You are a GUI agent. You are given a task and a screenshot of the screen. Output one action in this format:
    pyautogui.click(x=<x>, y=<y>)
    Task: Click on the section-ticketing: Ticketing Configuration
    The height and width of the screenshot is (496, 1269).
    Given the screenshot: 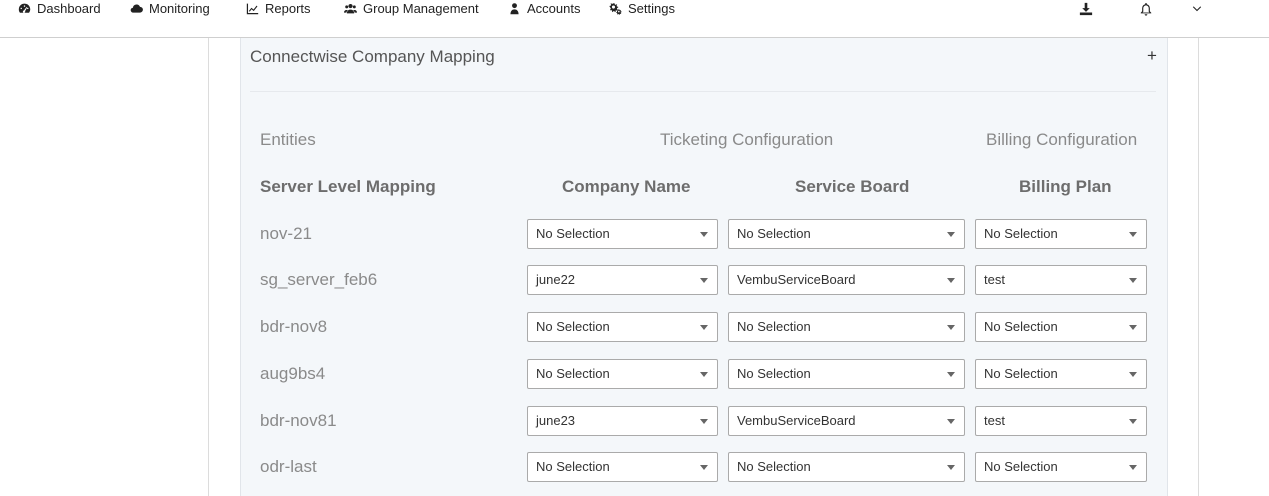 What is the action you would take?
    pyautogui.click(x=747, y=139)
    